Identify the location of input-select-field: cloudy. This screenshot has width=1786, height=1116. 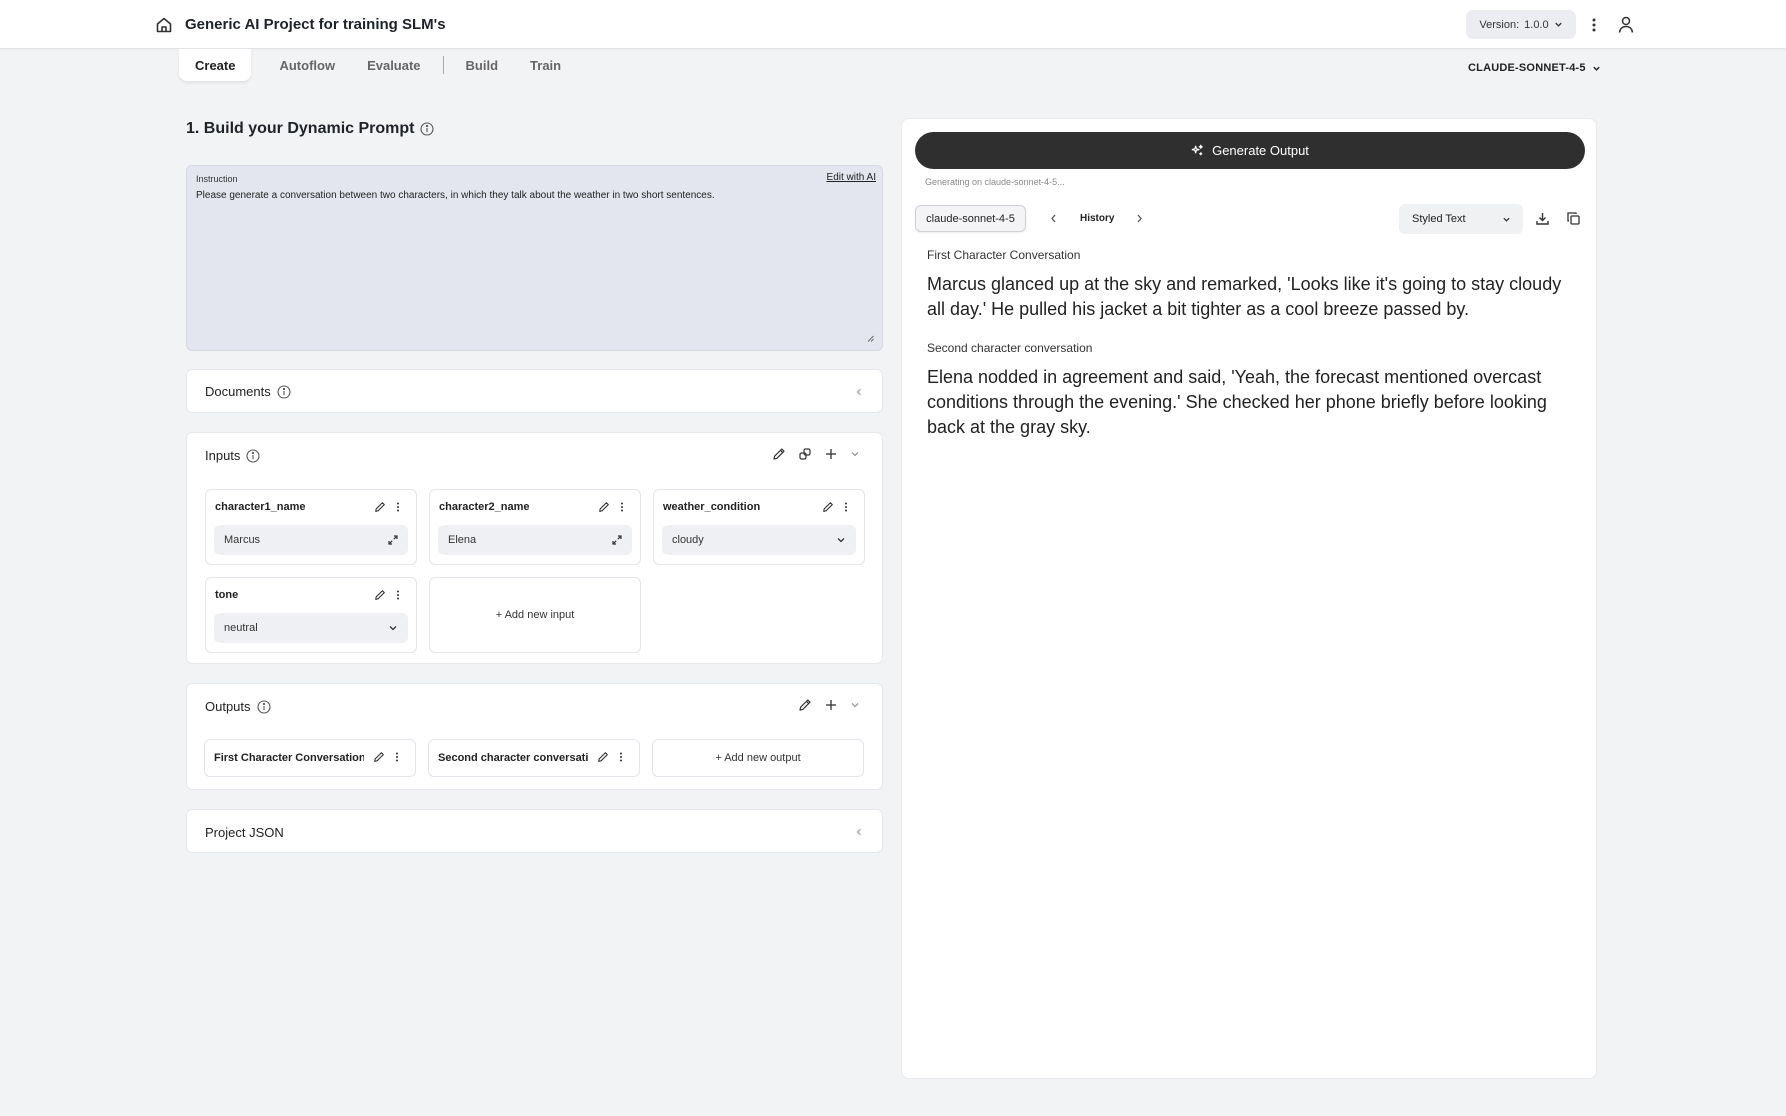
(759, 540).